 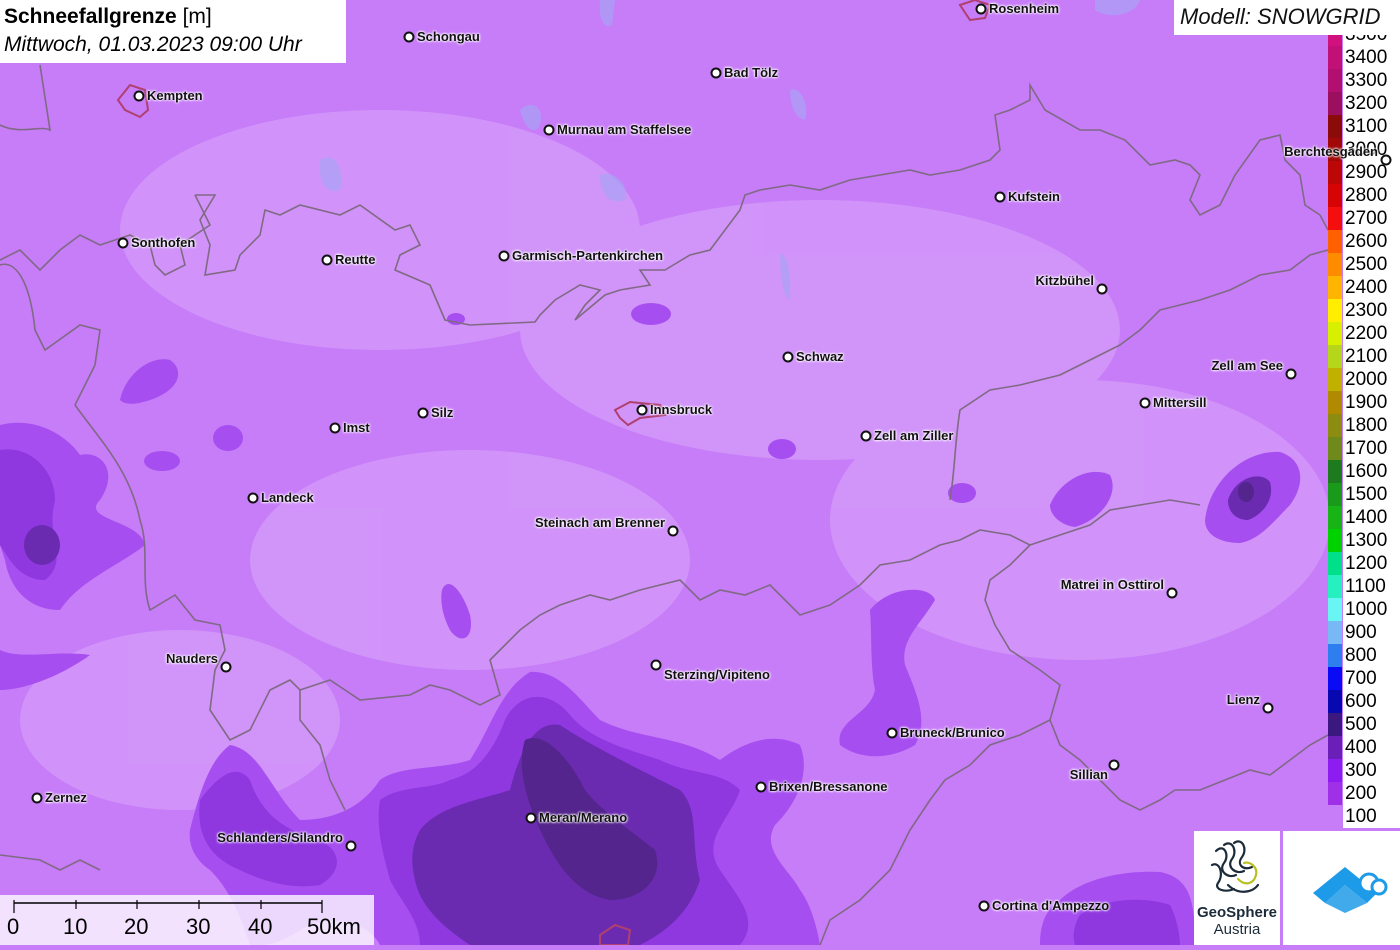 I want to click on city-label: Reutte, so click(x=355, y=259).